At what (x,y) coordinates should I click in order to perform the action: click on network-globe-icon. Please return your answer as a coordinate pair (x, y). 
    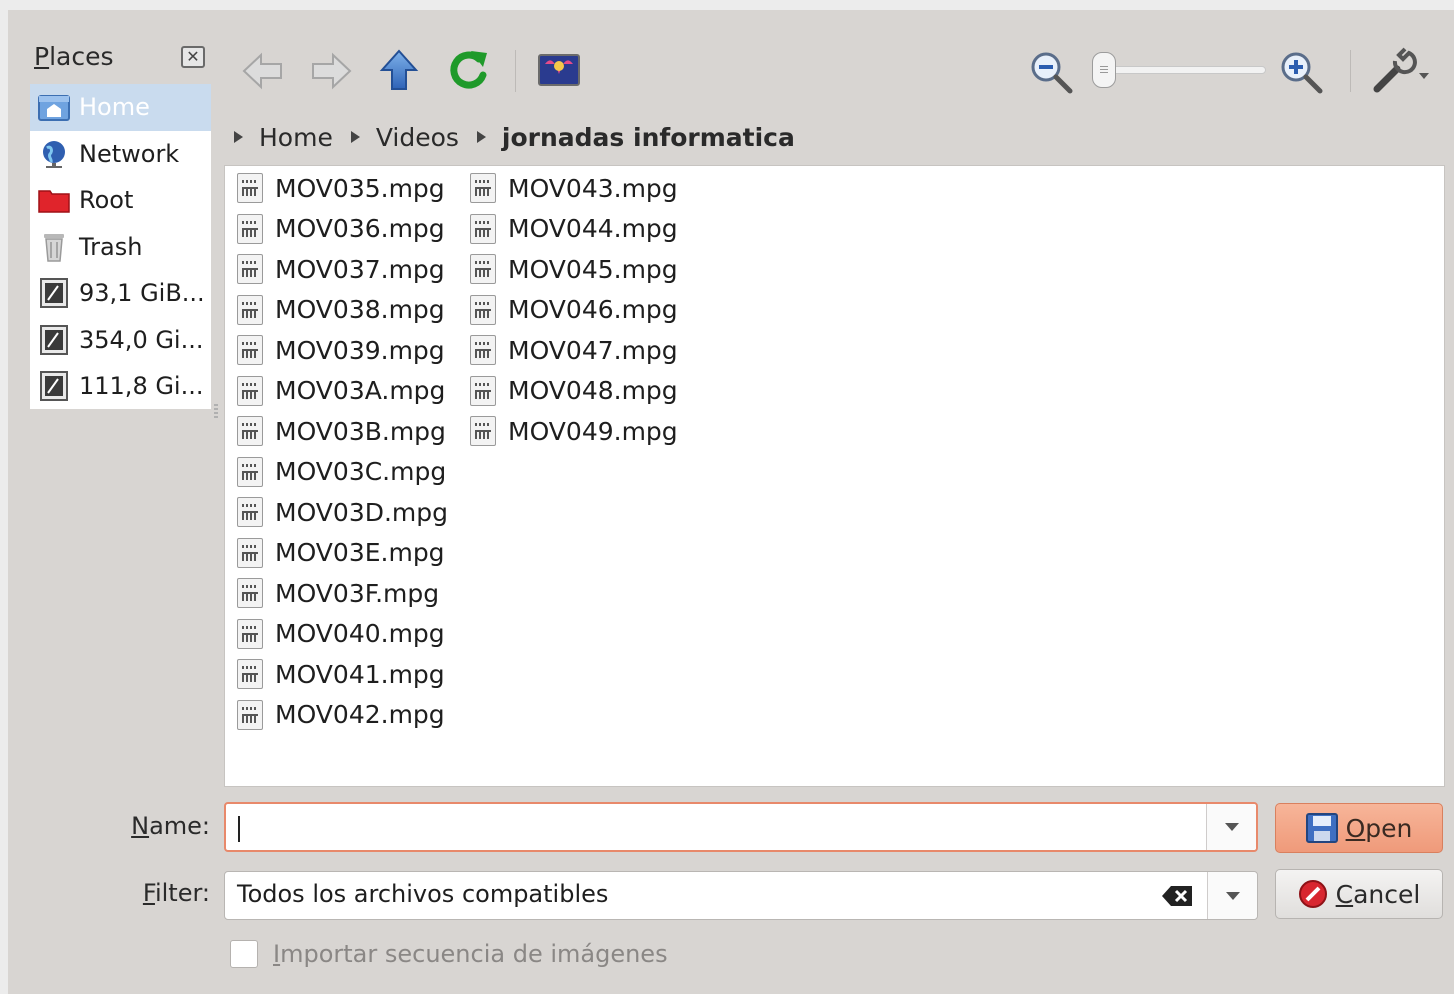
    Looking at the image, I should click on (54, 154).